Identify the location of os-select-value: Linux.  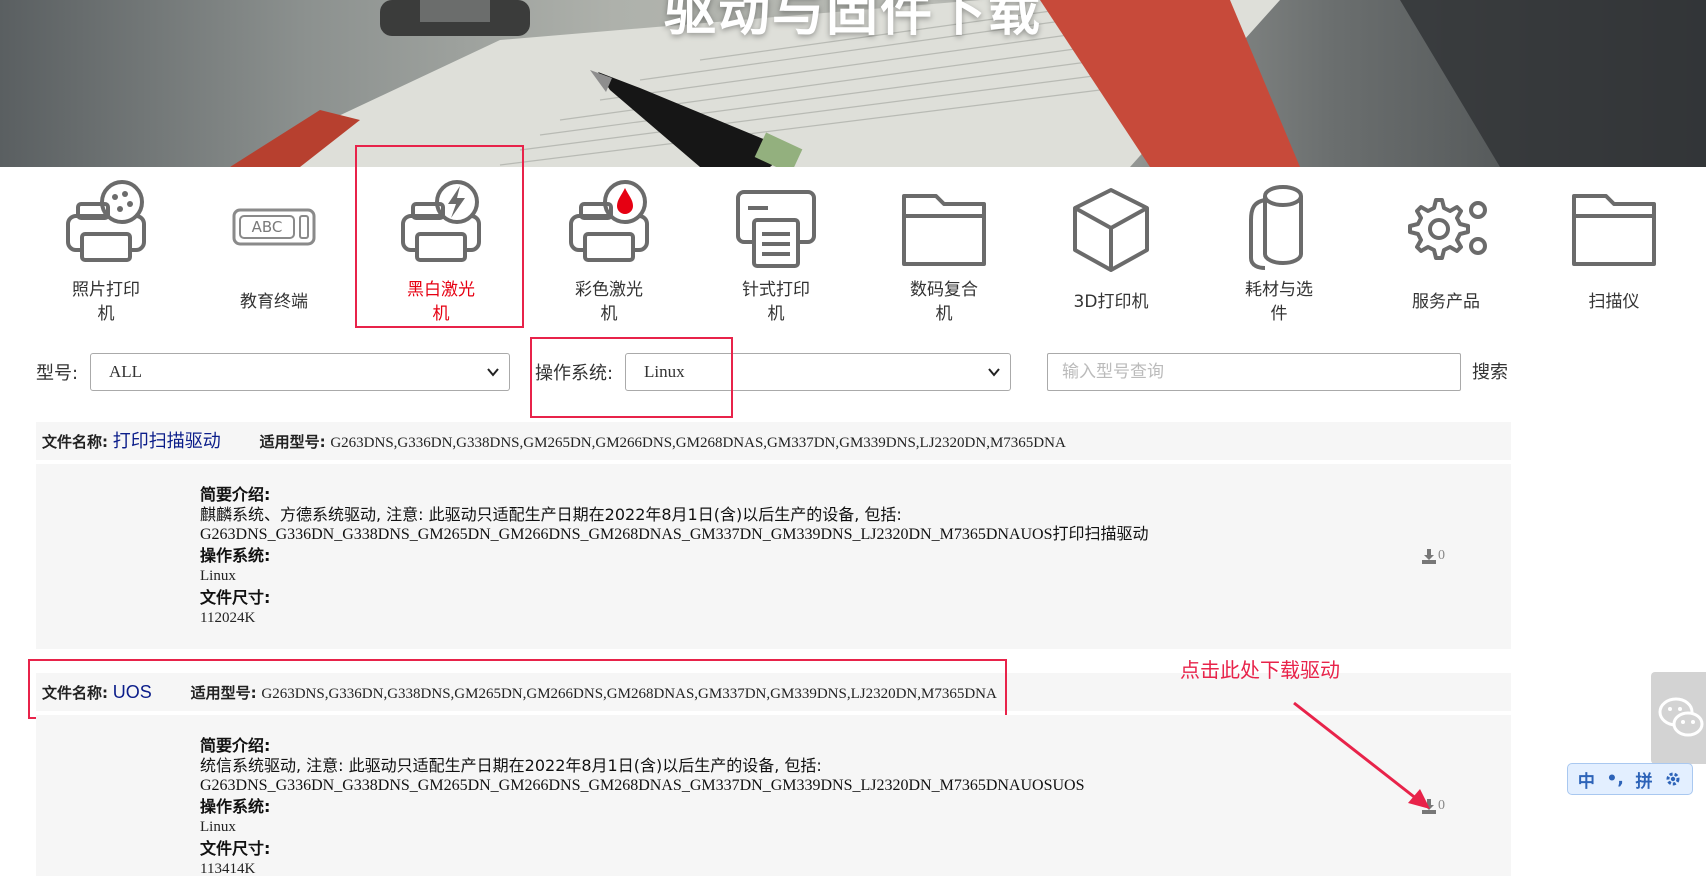
(664, 371).